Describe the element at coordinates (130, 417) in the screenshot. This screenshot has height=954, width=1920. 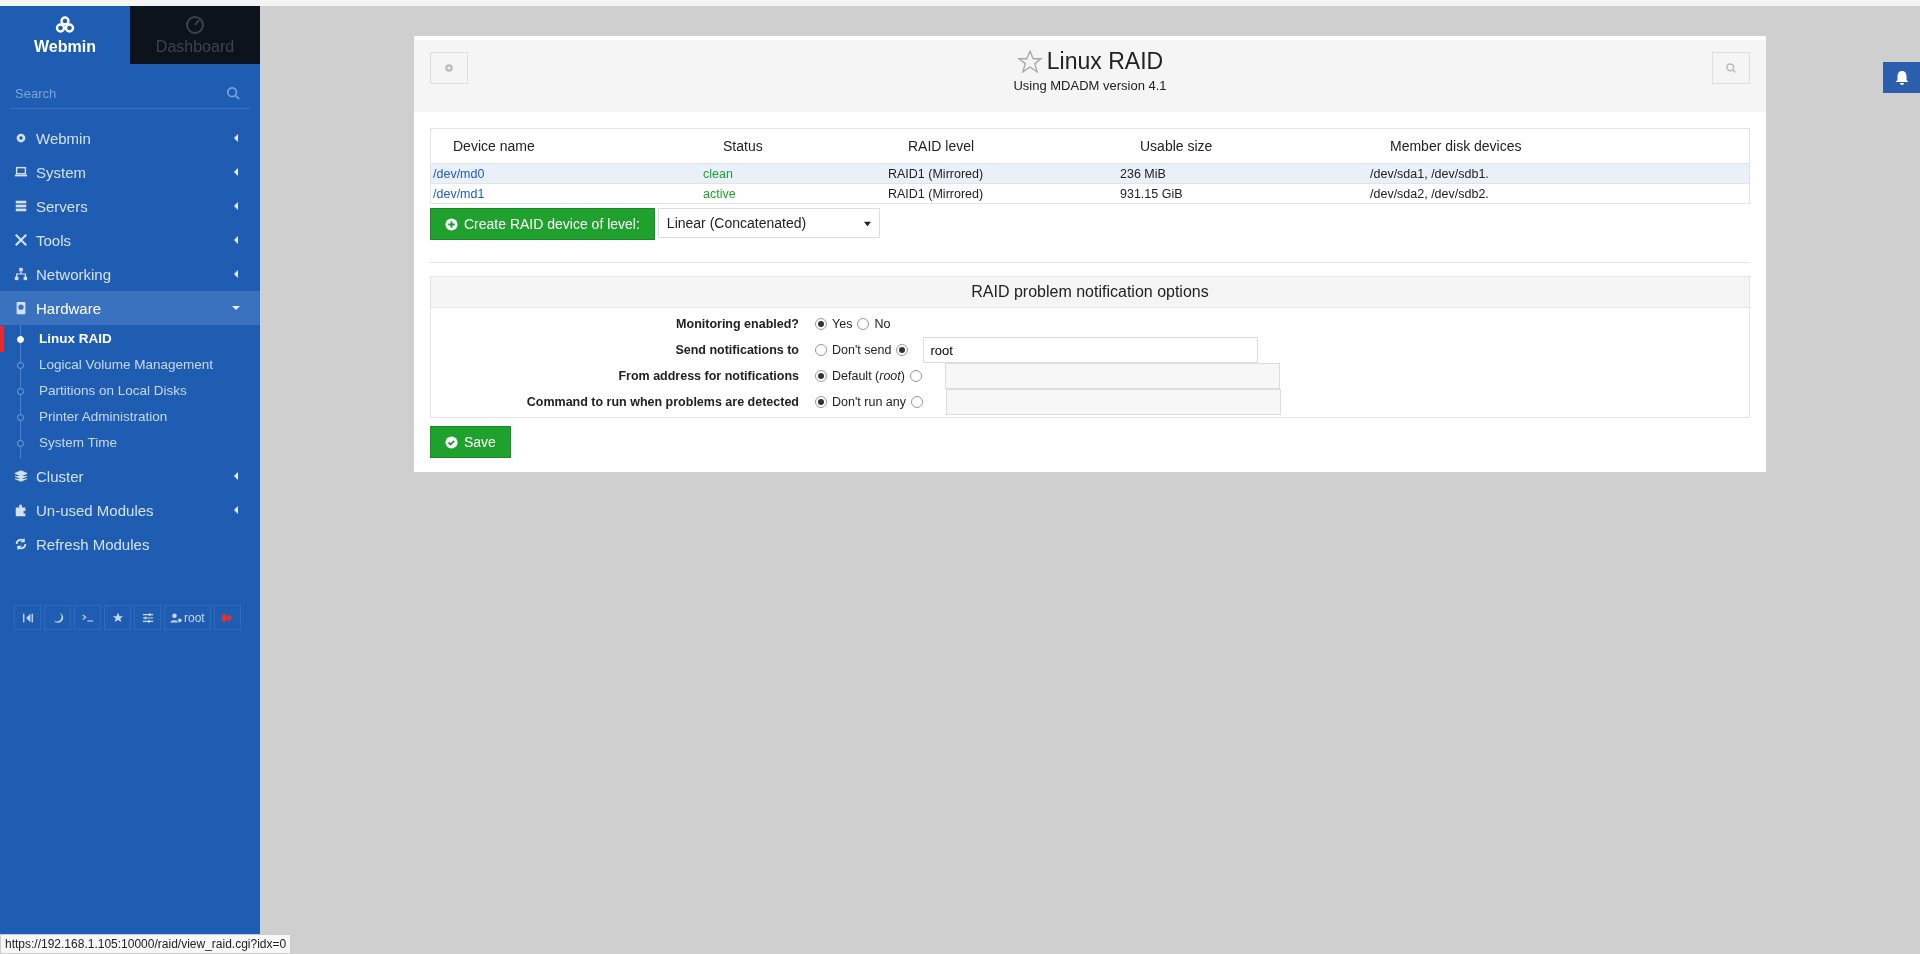
I see `submenu-item: Printer Administration` at that location.